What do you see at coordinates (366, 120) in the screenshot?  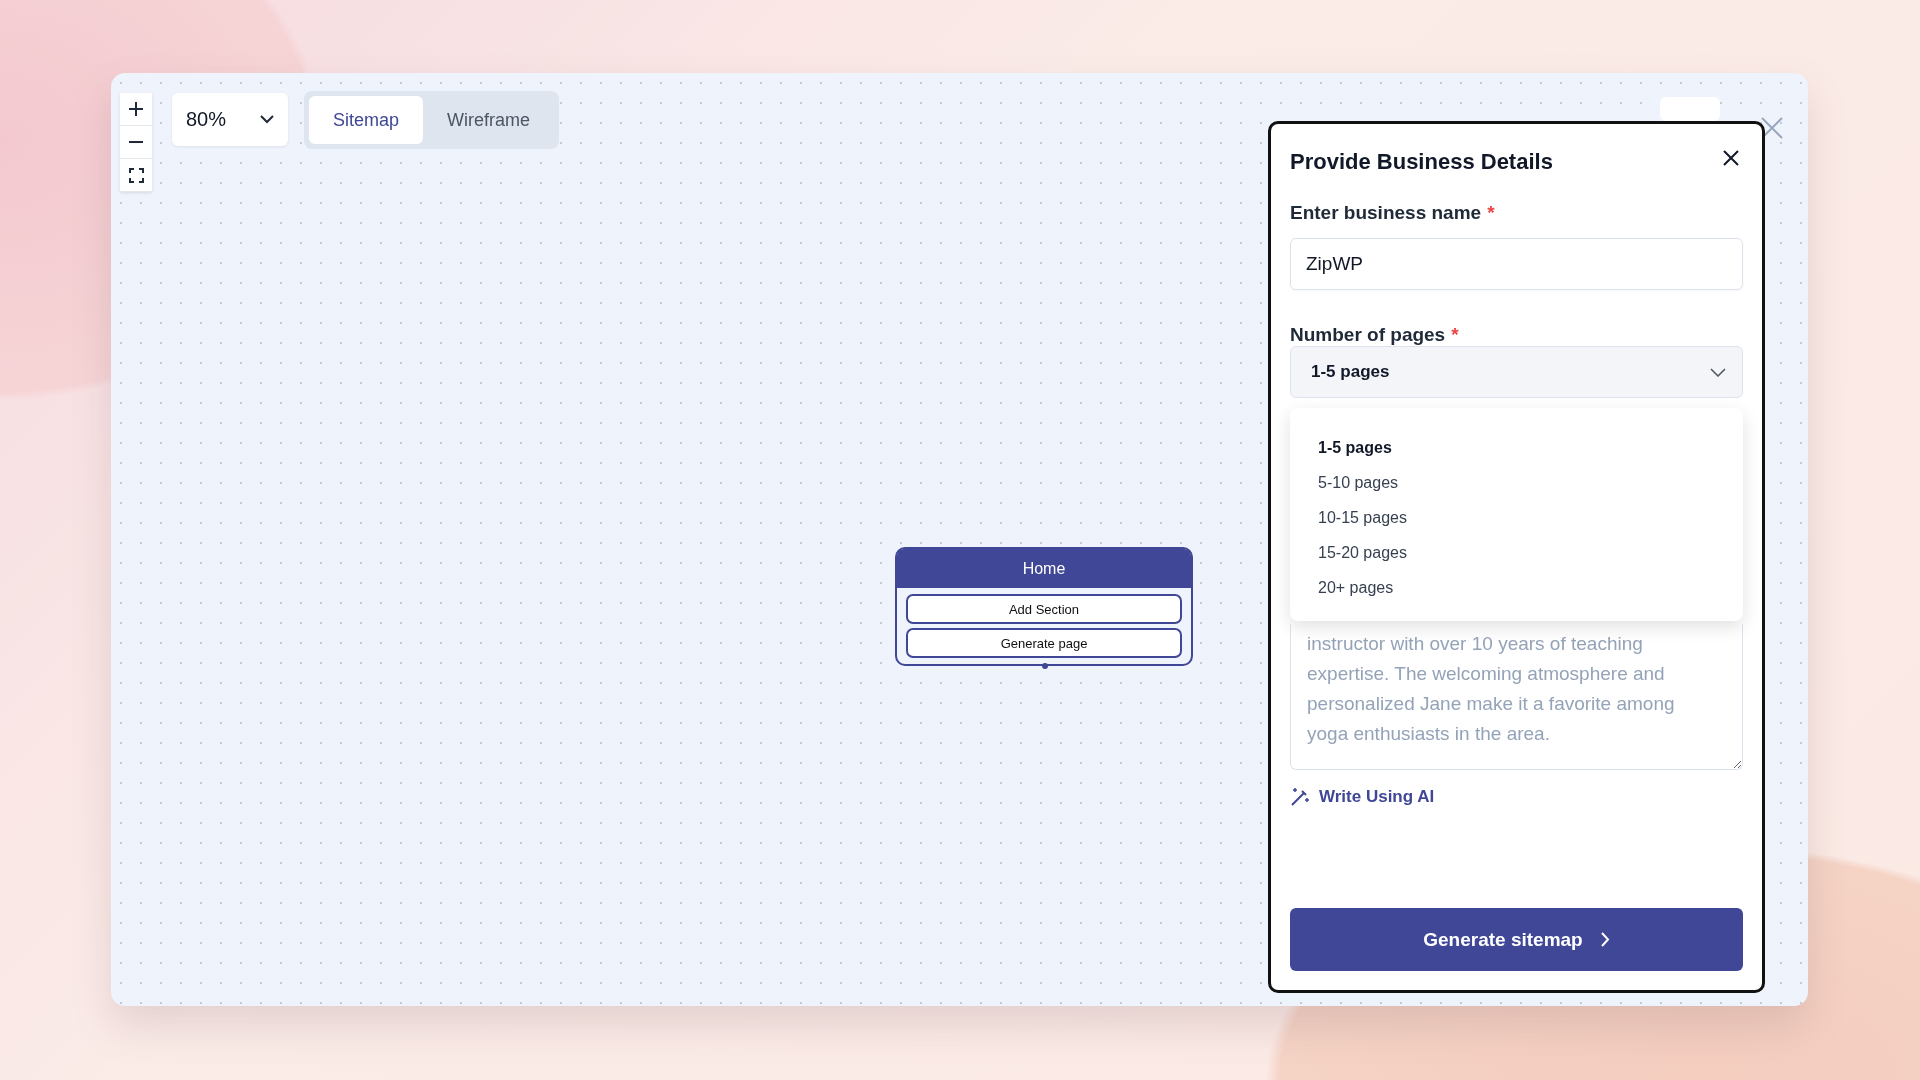 I see `view-tab: Sitemap` at bounding box center [366, 120].